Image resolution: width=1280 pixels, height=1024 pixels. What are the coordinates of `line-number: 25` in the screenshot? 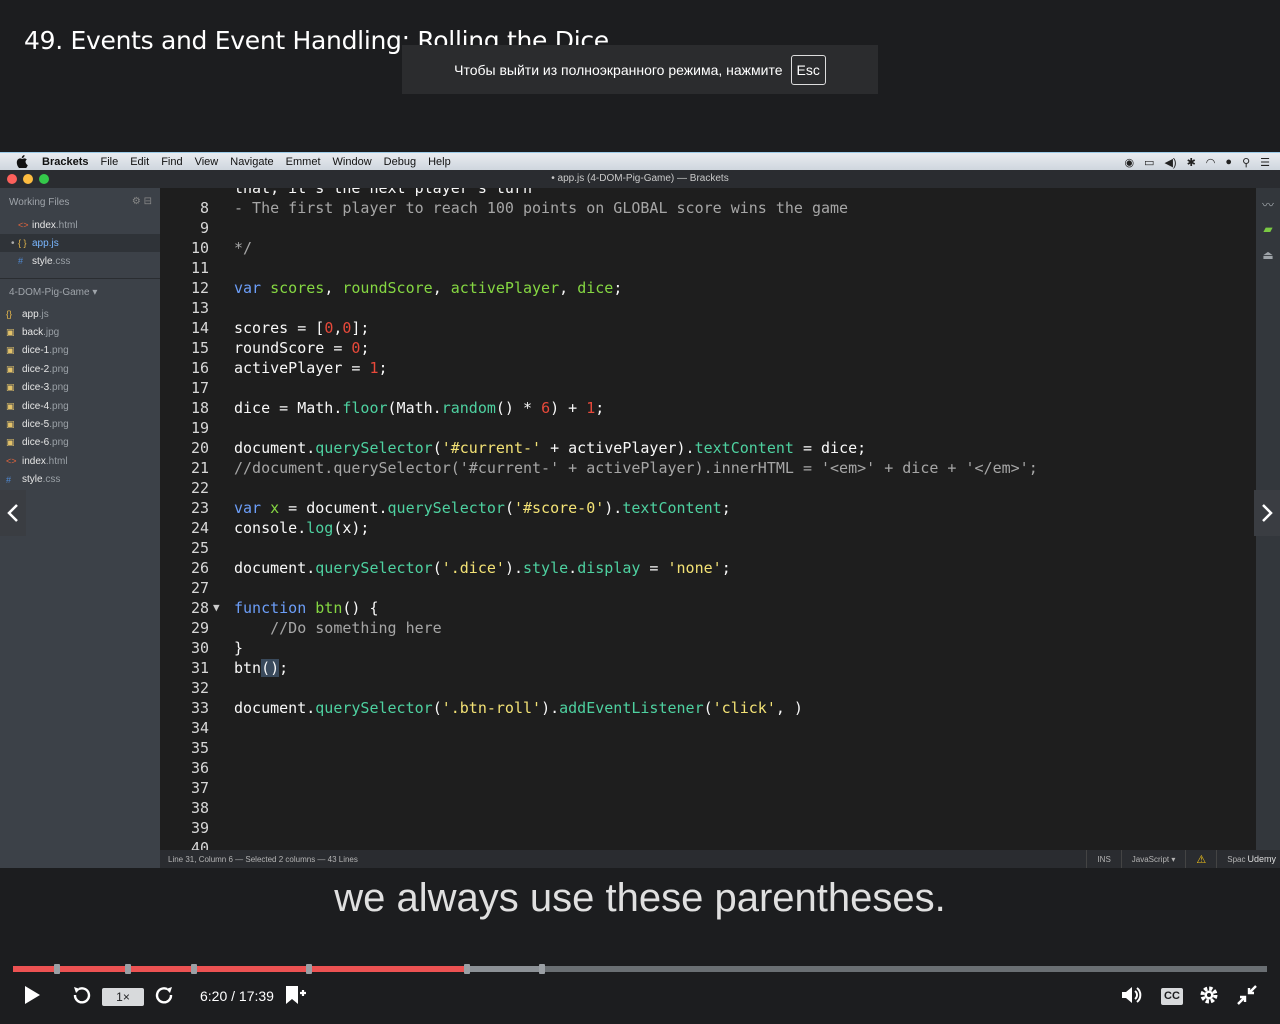 It's located at (199, 548).